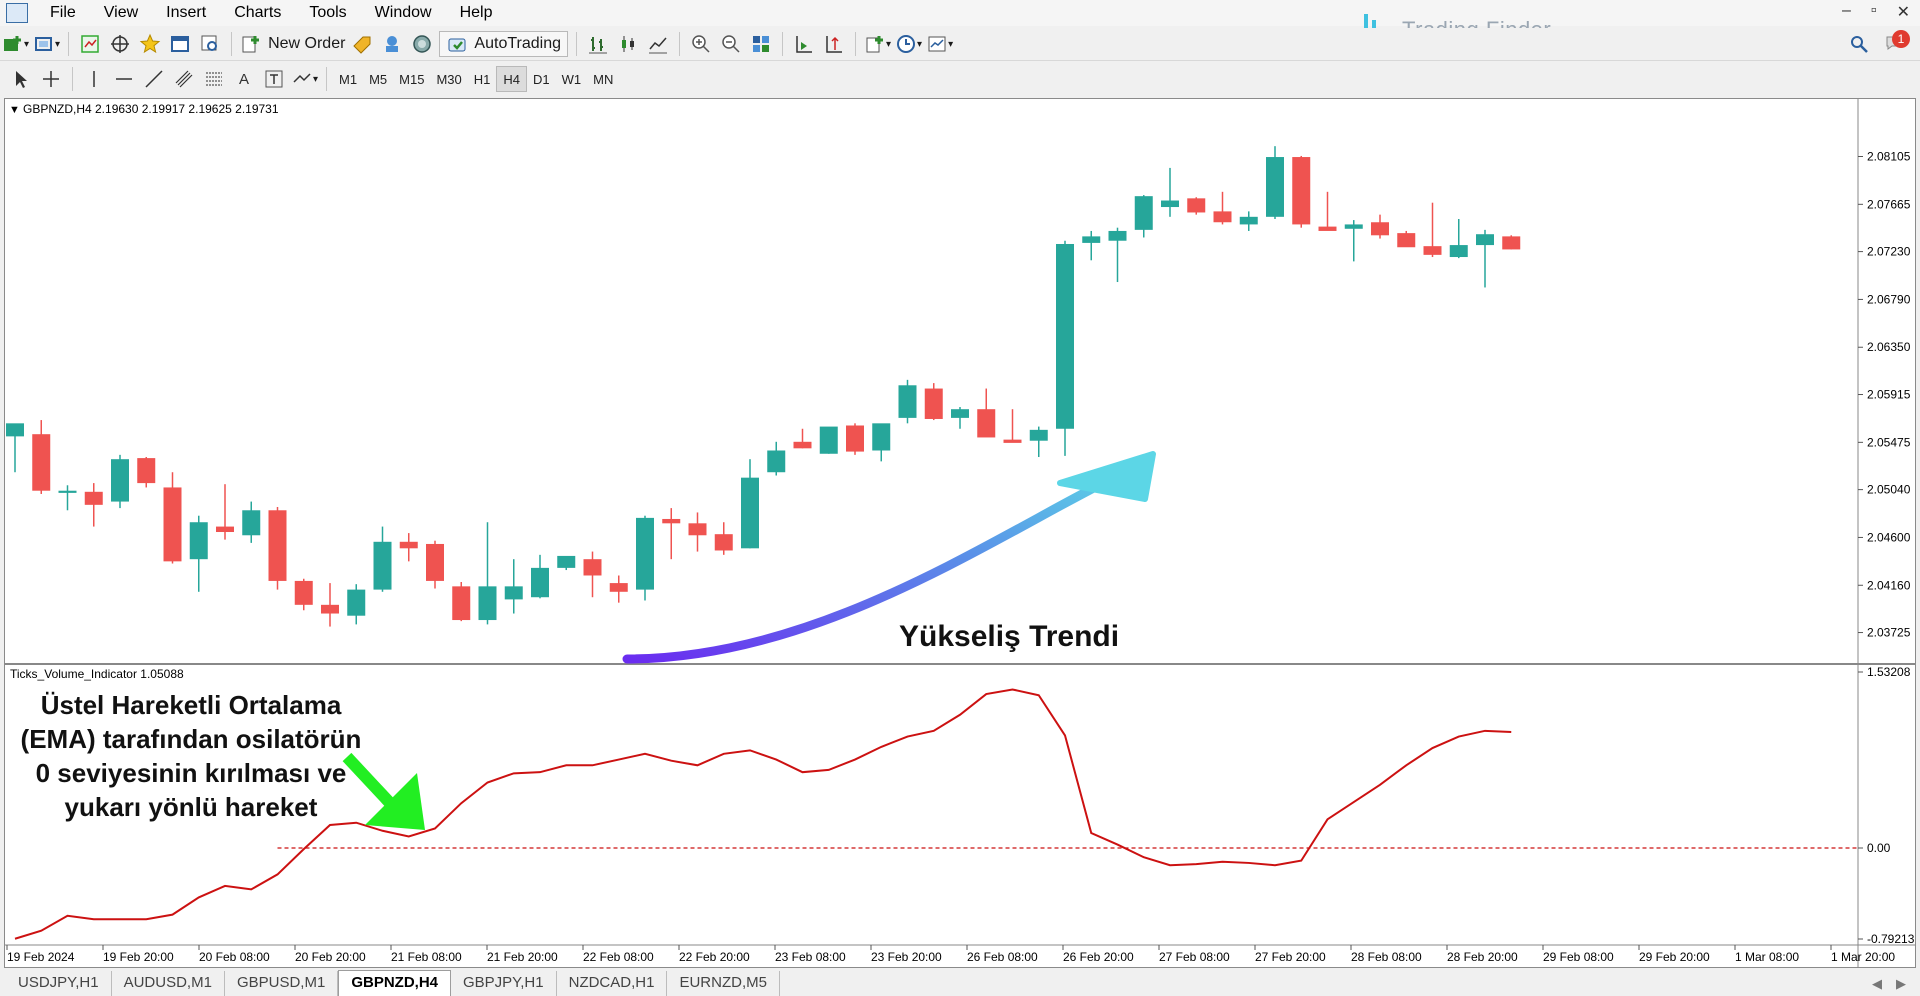 This screenshot has width=1920, height=996. What do you see at coordinates (1889, 252) in the screenshot?
I see `price-axis-label: 2.07230` at bounding box center [1889, 252].